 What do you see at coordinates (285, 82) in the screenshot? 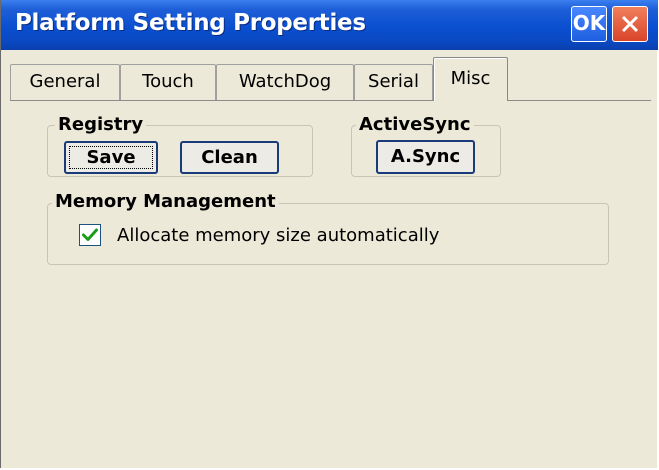
I see `tab-watchdog: WatchDog` at bounding box center [285, 82].